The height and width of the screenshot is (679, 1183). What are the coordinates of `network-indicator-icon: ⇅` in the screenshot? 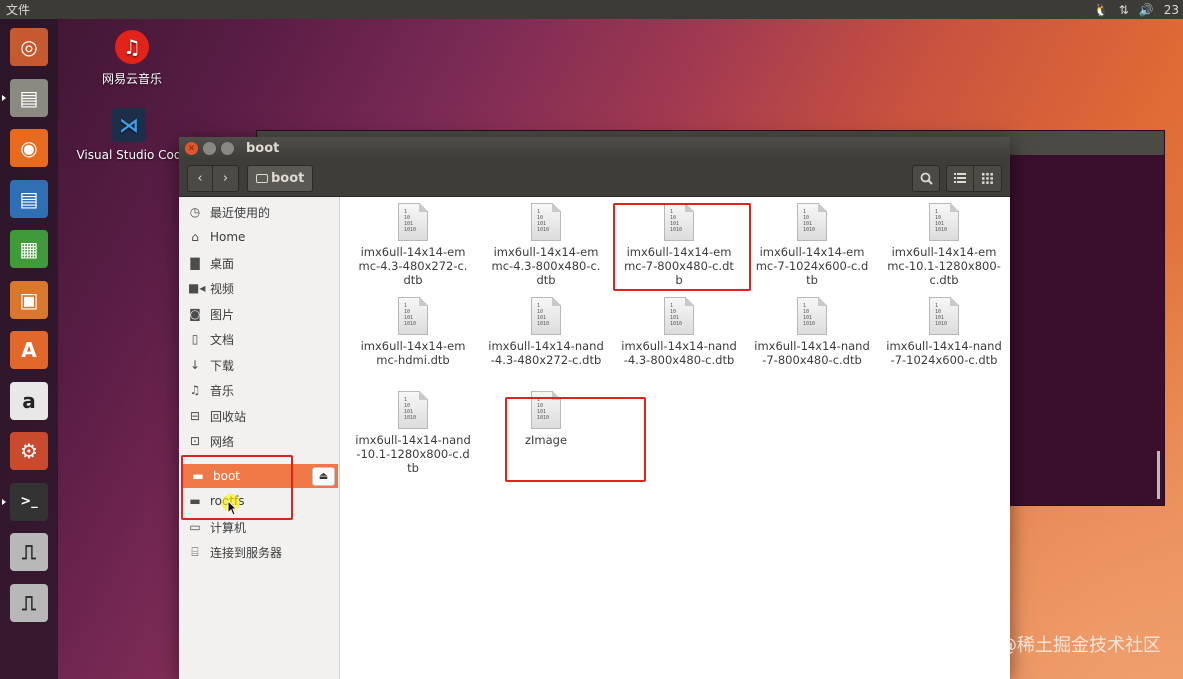 It's located at (1124, 10).